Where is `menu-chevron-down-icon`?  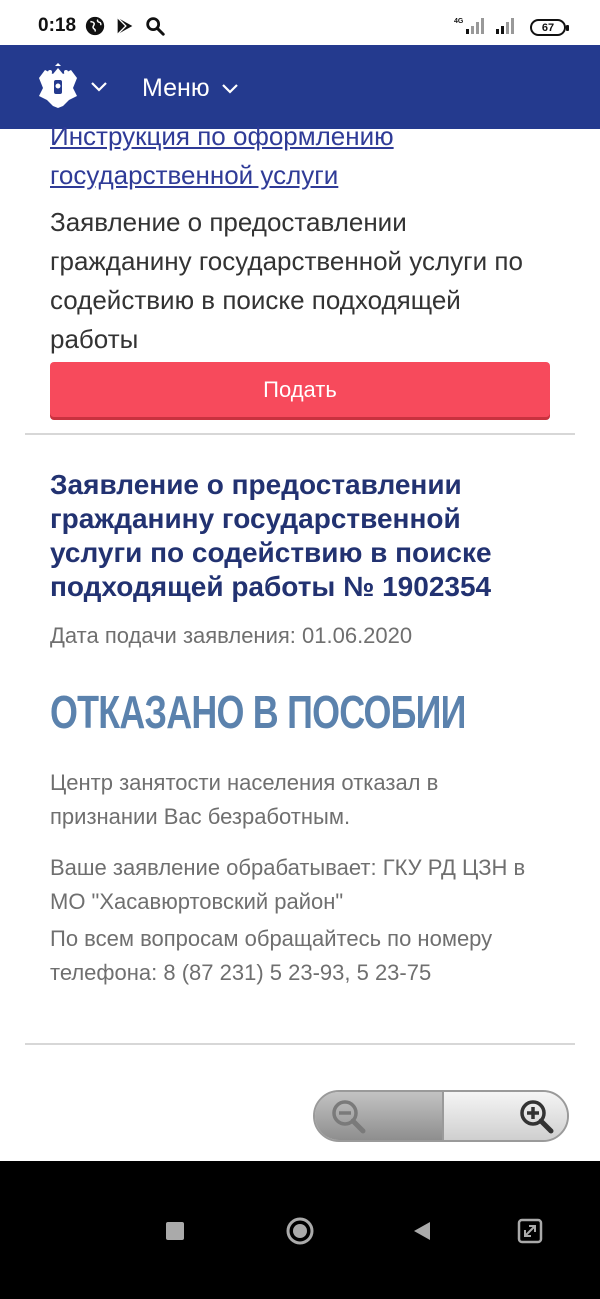 menu-chevron-down-icon is located at coordinates (230, 89).